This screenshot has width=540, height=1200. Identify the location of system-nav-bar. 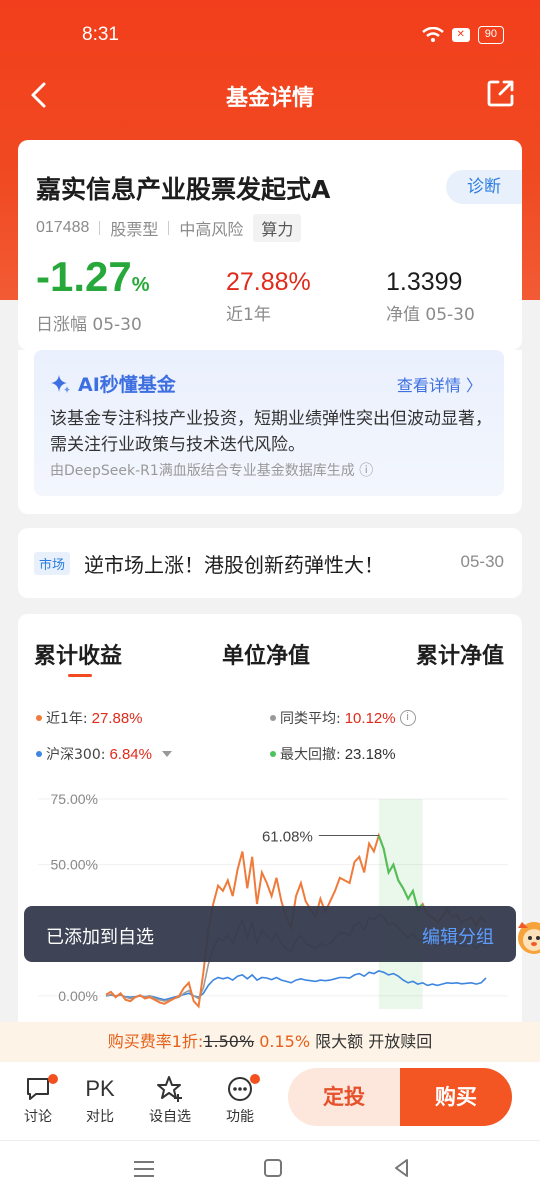
(270, 1170).